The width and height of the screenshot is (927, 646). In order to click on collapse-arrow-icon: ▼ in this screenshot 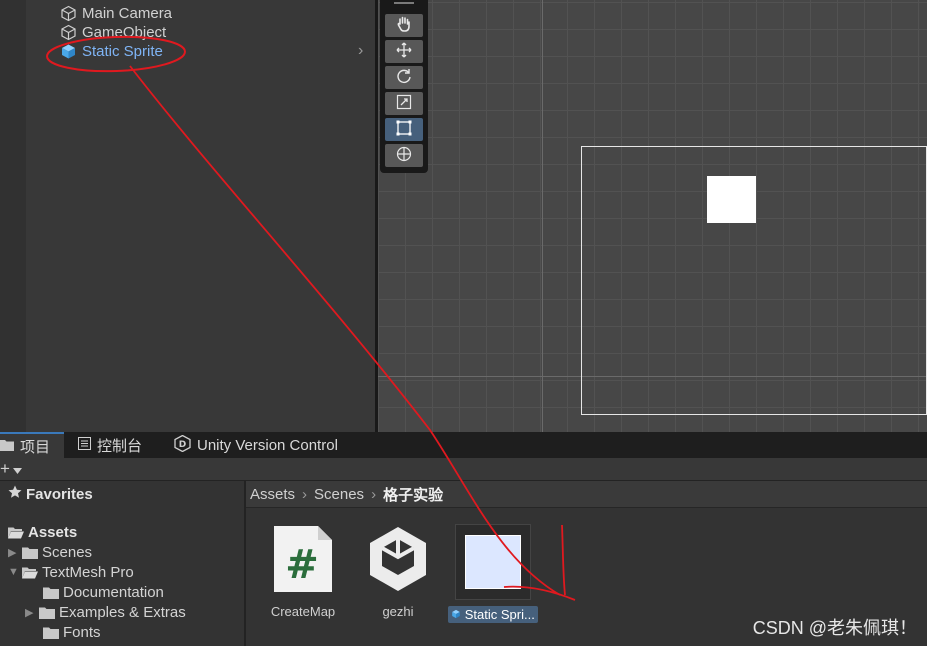, I will do `click(13, 572)`.